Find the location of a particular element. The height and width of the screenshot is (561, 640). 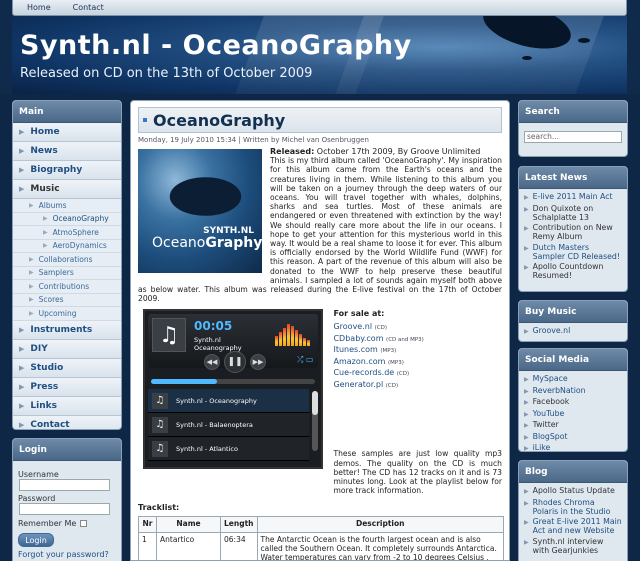

sale-link-cdbaby: CDbaby.com (CD and MP3) is located at coordinates (417, 340).